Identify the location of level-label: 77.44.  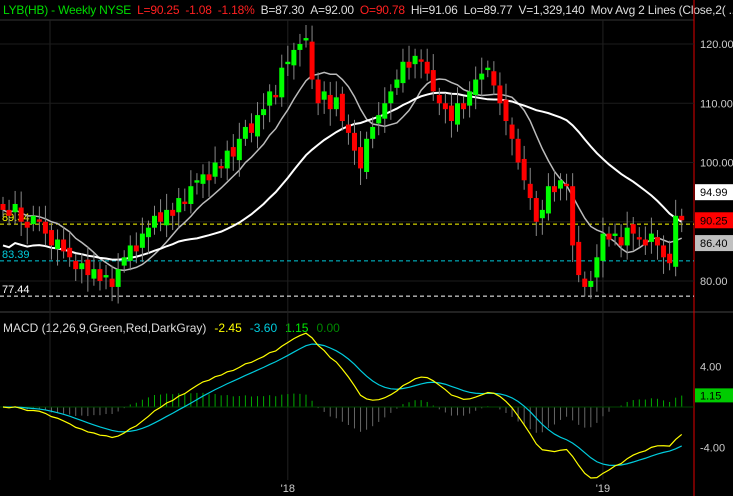
(16, 290).